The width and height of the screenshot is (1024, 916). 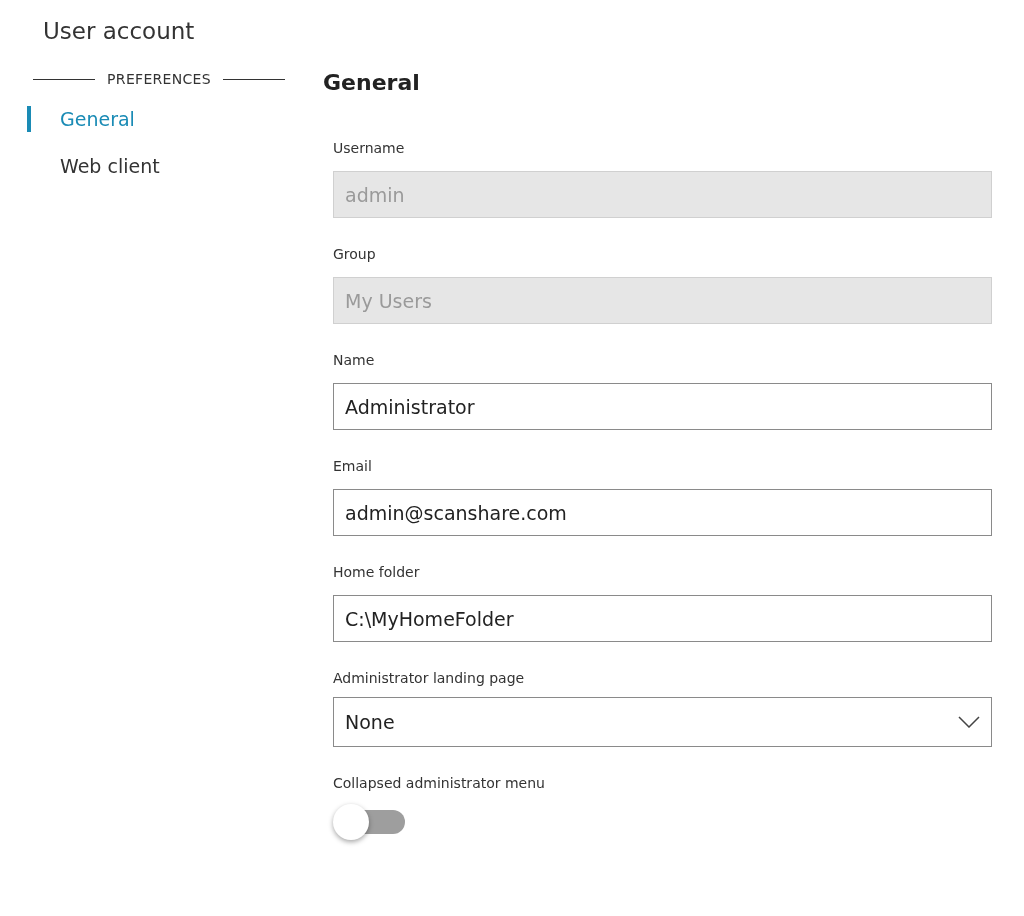 What do you see at coordinates (119, 31) in the screenshot?
I see `page-title: User account` at bounding box center [119, 31].